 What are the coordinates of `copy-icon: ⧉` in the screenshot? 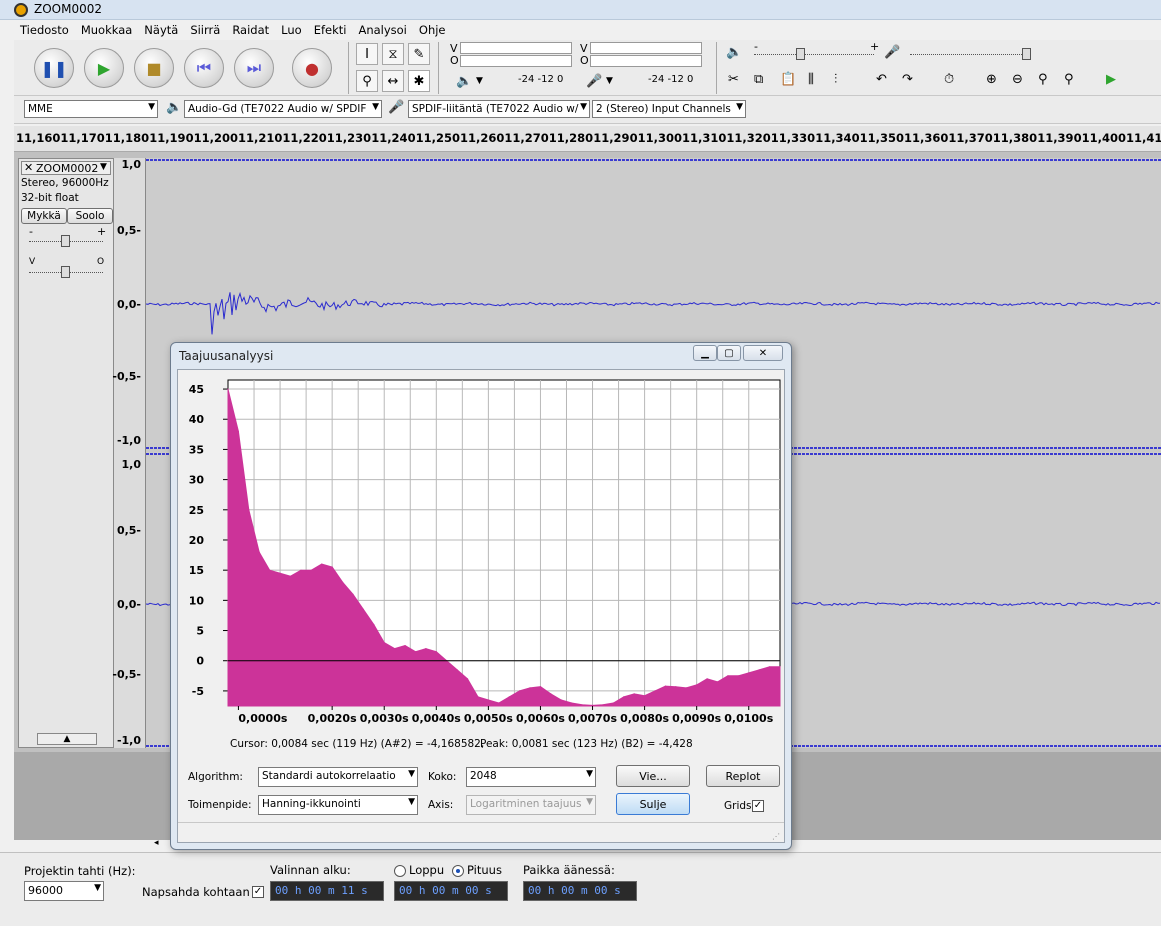 It's located at (758, 79).